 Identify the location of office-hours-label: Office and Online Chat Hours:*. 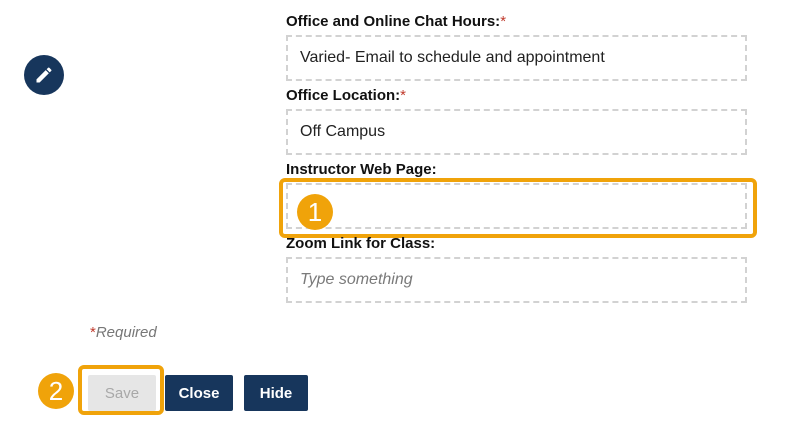
(396, 21).